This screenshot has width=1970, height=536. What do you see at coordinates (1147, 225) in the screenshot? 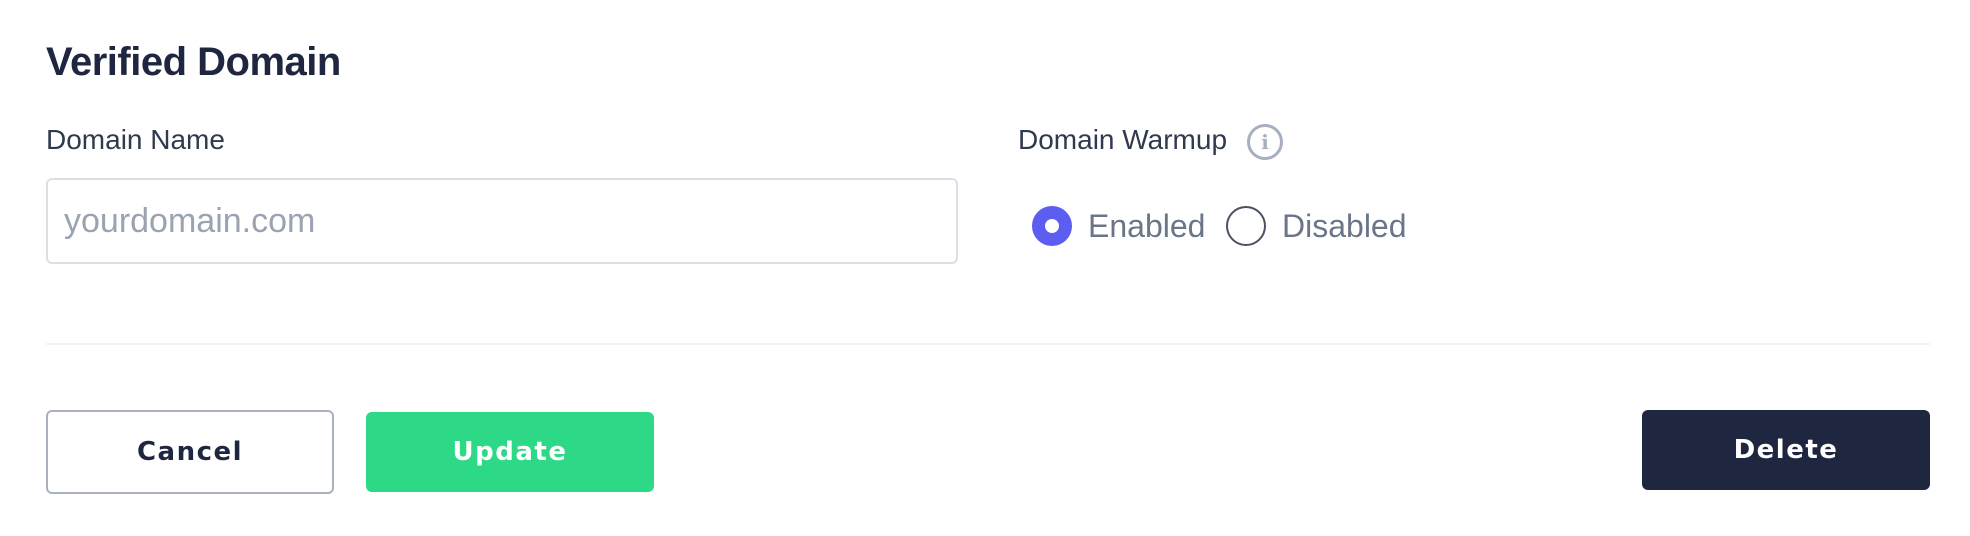
I see `radio-enabled-label: Enabled` at bounding box center [1147, 225].